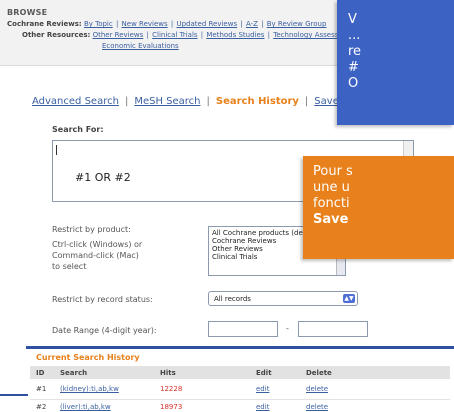  I want to click on other-resources-label: Other Resources:, so click(56, 35).